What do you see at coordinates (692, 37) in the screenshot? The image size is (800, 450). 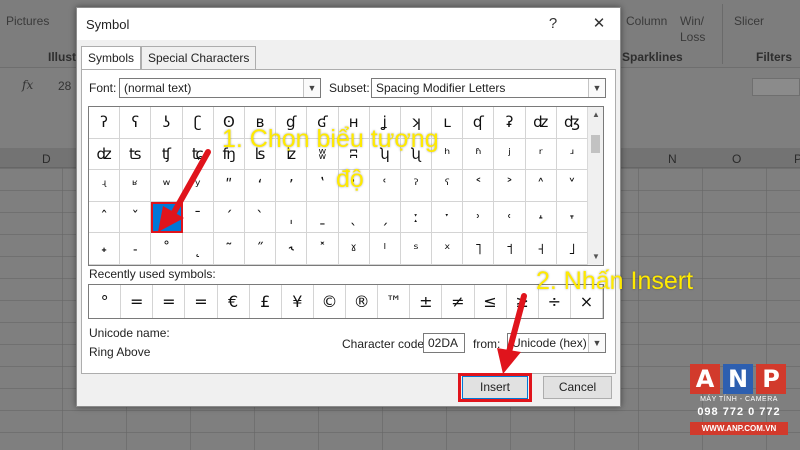 I see `ribbon-winloss-label-2: Loss` at bounding box center [692, 37].